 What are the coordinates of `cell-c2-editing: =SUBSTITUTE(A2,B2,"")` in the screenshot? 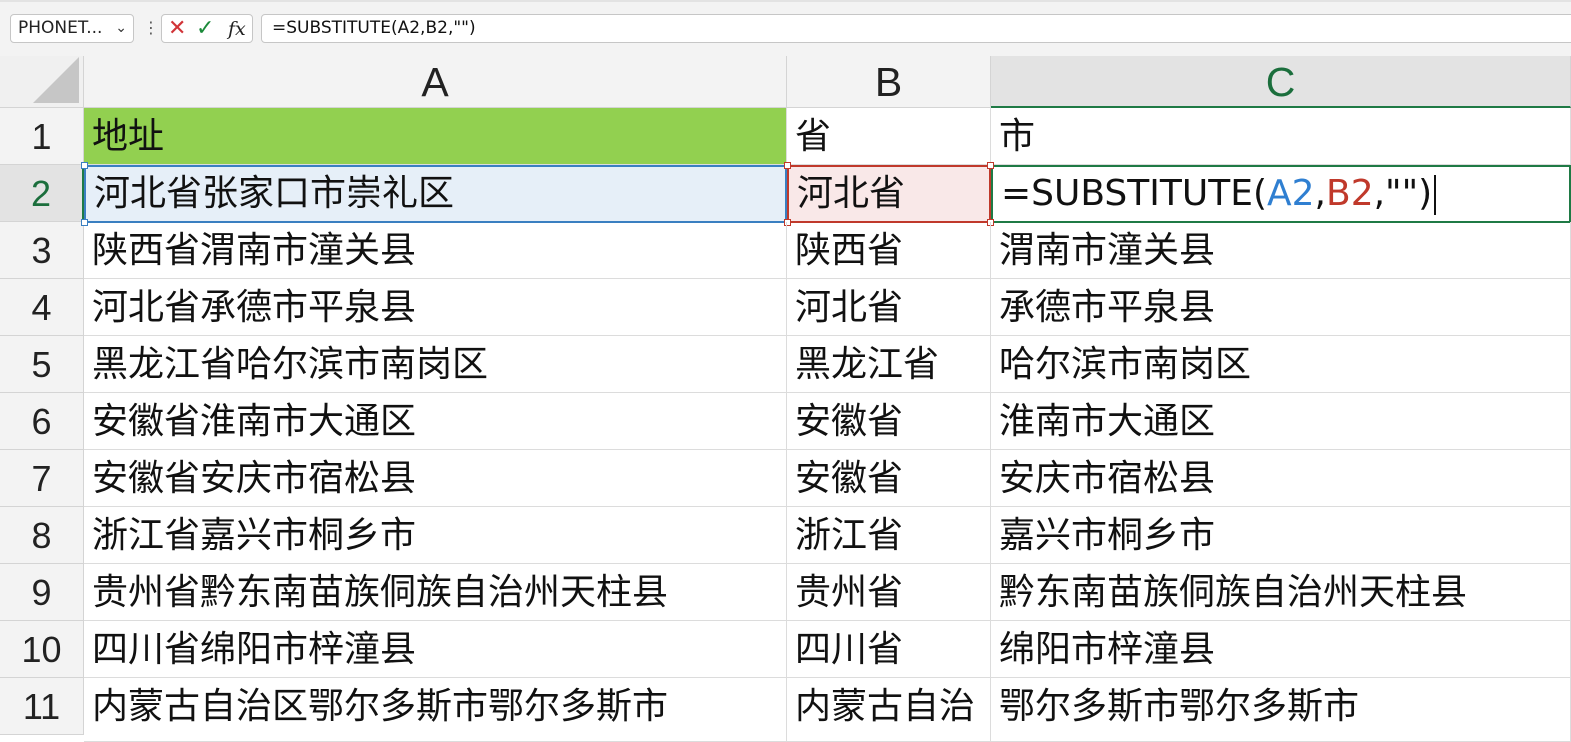 It's located at (1281, 194).